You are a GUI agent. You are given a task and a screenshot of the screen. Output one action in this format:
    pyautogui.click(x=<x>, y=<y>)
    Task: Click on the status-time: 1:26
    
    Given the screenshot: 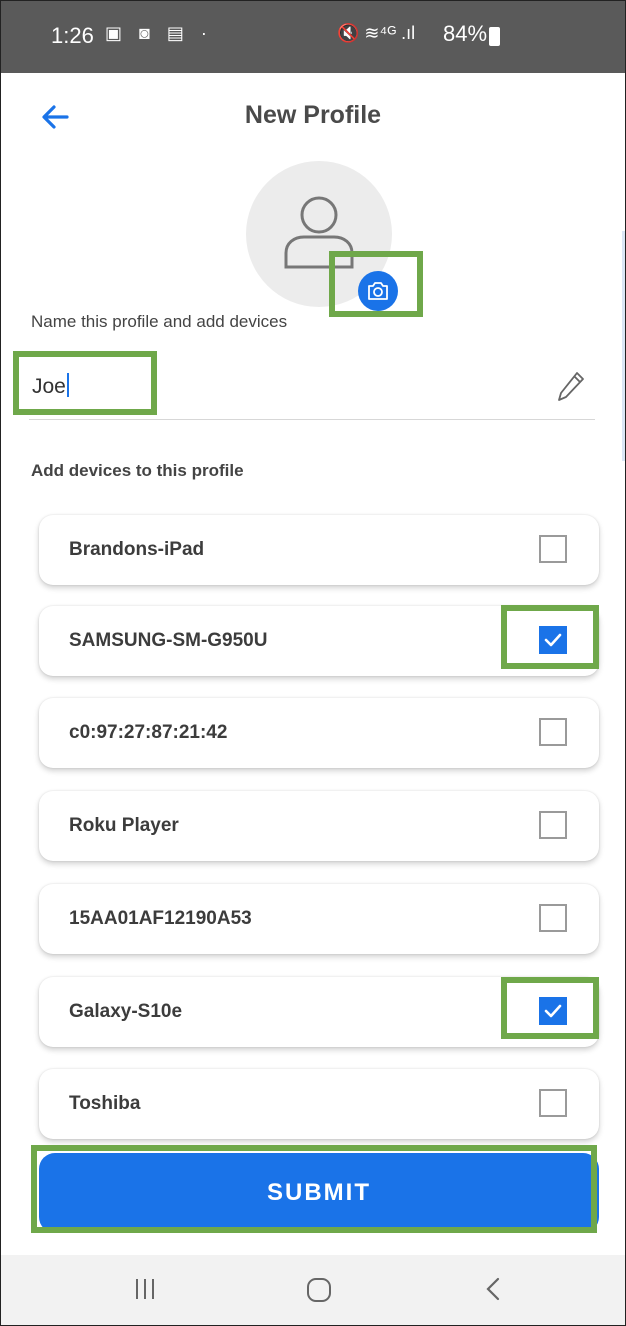 What is the action you would take?
    pyautogui.click(x=72, y=35)
    